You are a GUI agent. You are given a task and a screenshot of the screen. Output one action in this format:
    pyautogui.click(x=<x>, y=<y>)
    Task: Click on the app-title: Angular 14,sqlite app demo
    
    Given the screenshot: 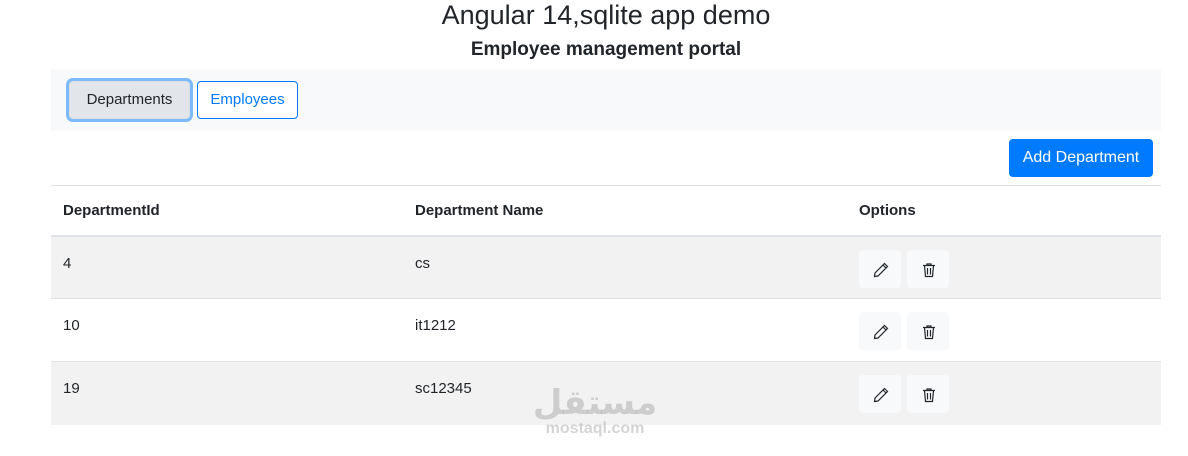 What is the action you would take?
    pyautogui.click(x=606, y=15)
    